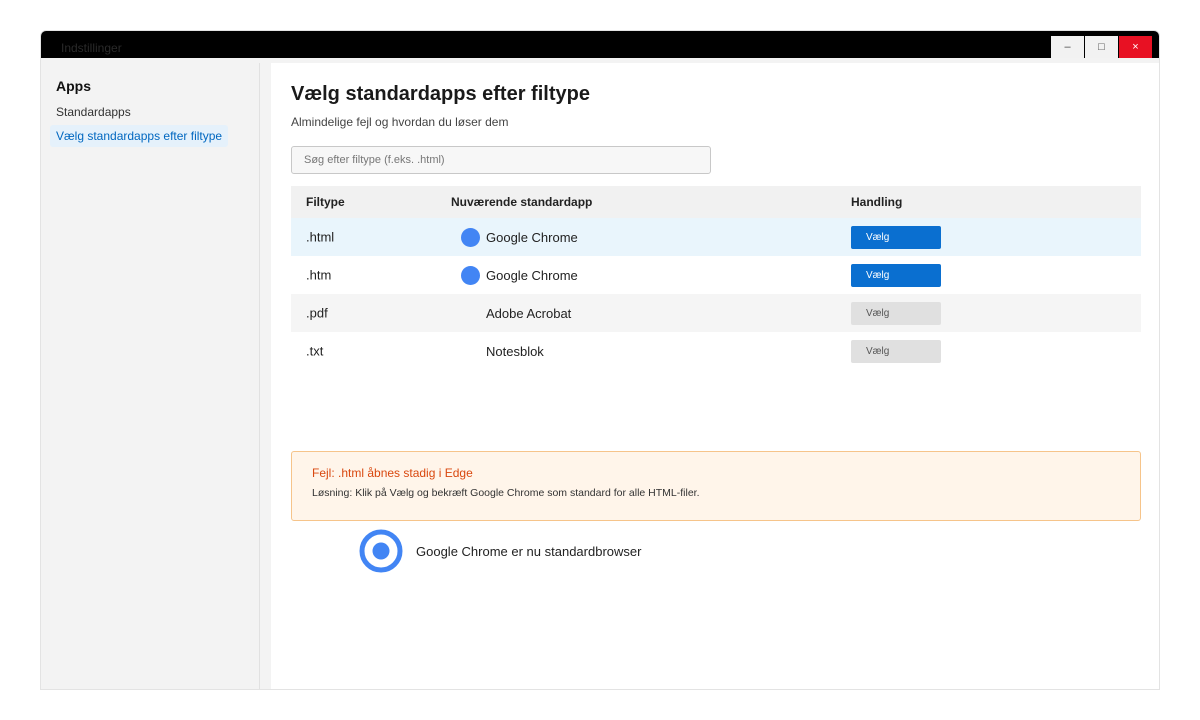  Describe the element at coordinates (501, 160) in the screenshot. I see `filetype-search-input` at that location.